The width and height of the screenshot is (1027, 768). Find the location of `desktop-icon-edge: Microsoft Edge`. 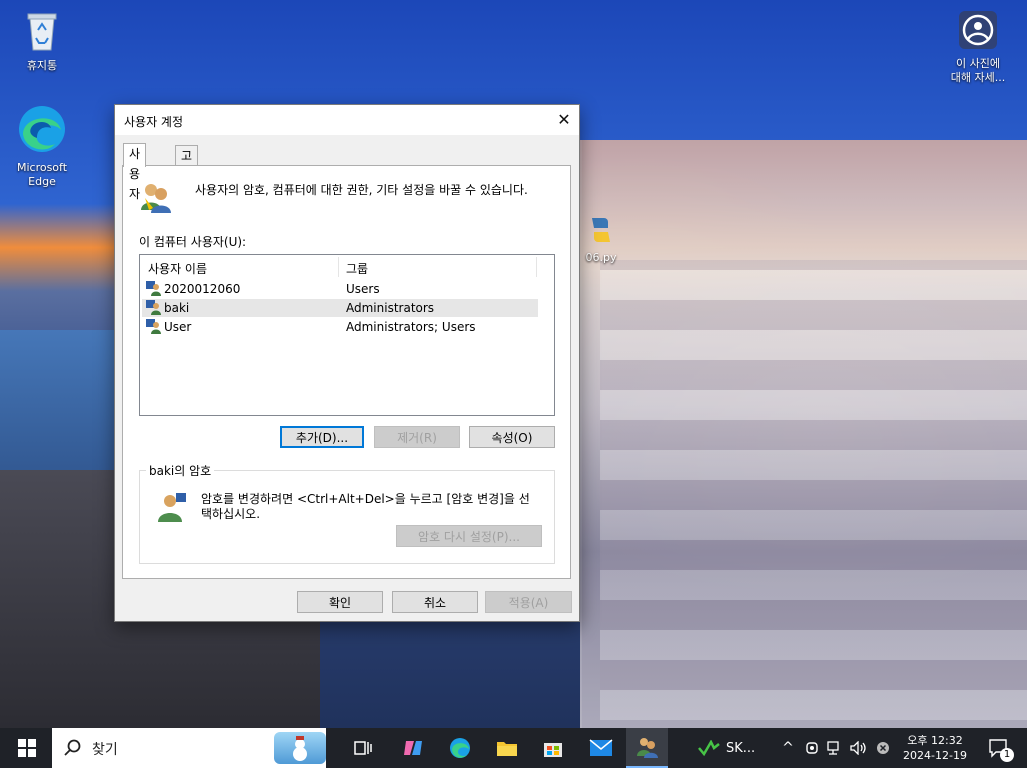

desktop-icon-edge: Microsoft Edge is located at coordinates (42, 146).